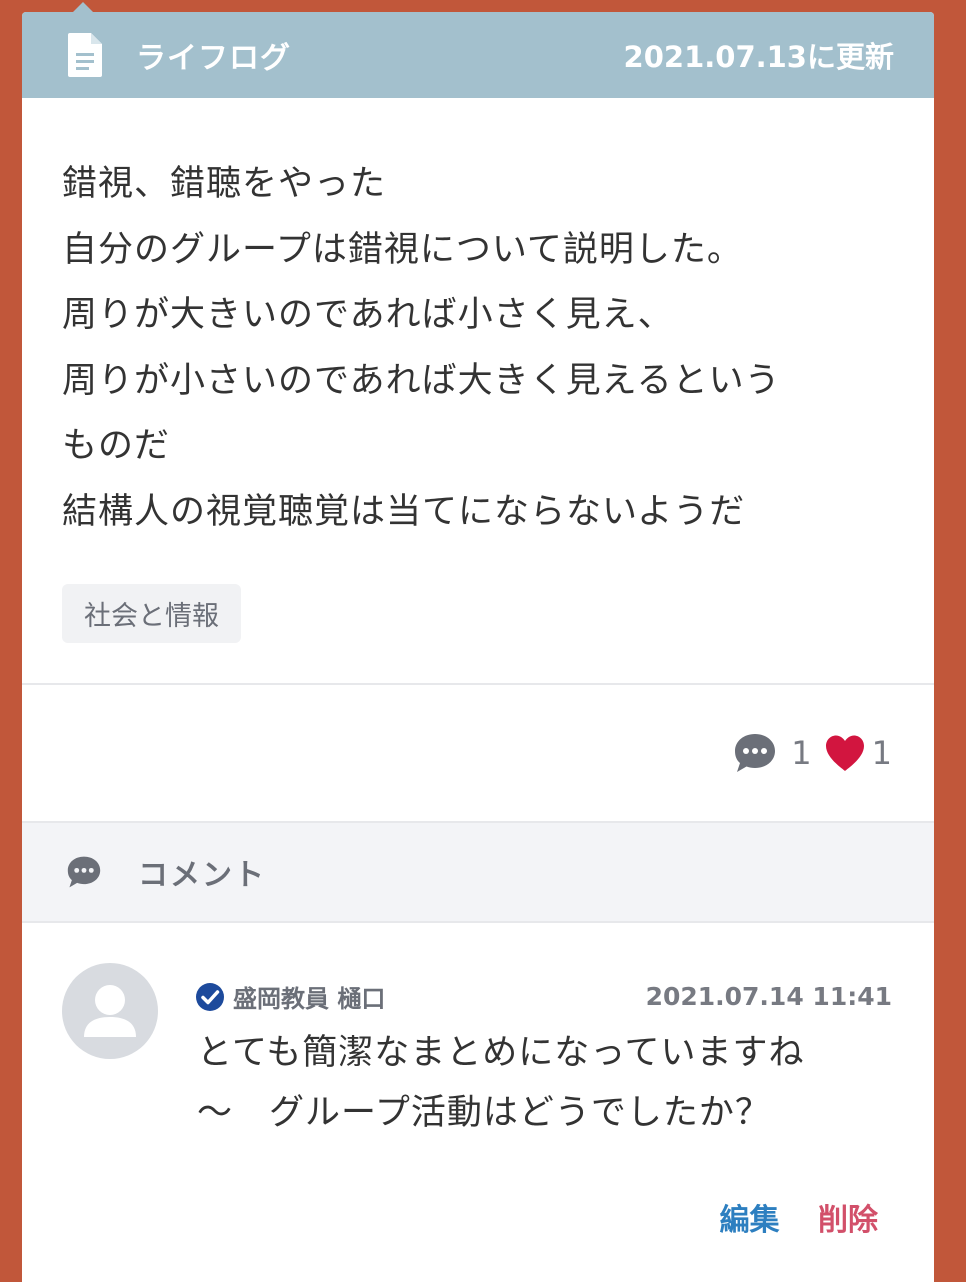  I want to click on post-line: 周りが小さいのであれば大きく見えるという, so click(421, 380).